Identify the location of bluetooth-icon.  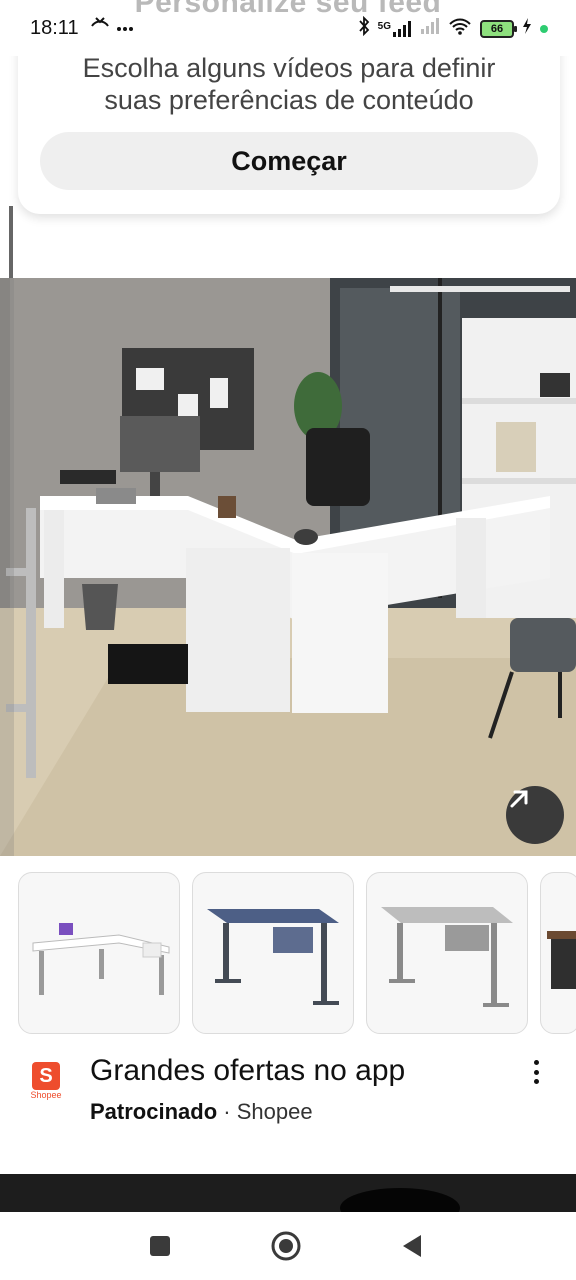
(364, 28).